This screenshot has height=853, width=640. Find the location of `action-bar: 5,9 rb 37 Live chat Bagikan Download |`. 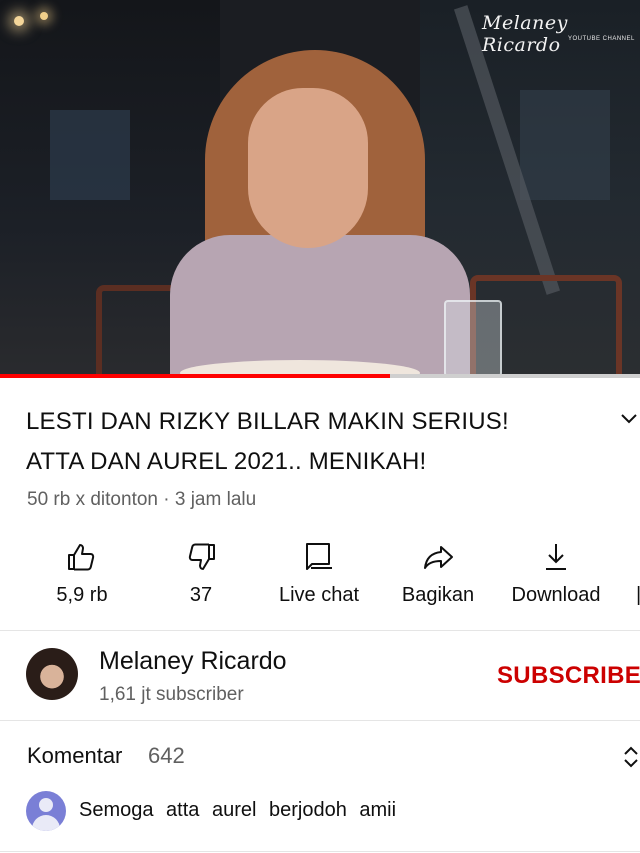

action-bar: 5,9 rb 37 Live chat Bagikan Download | is located at coordinates (320, 576).